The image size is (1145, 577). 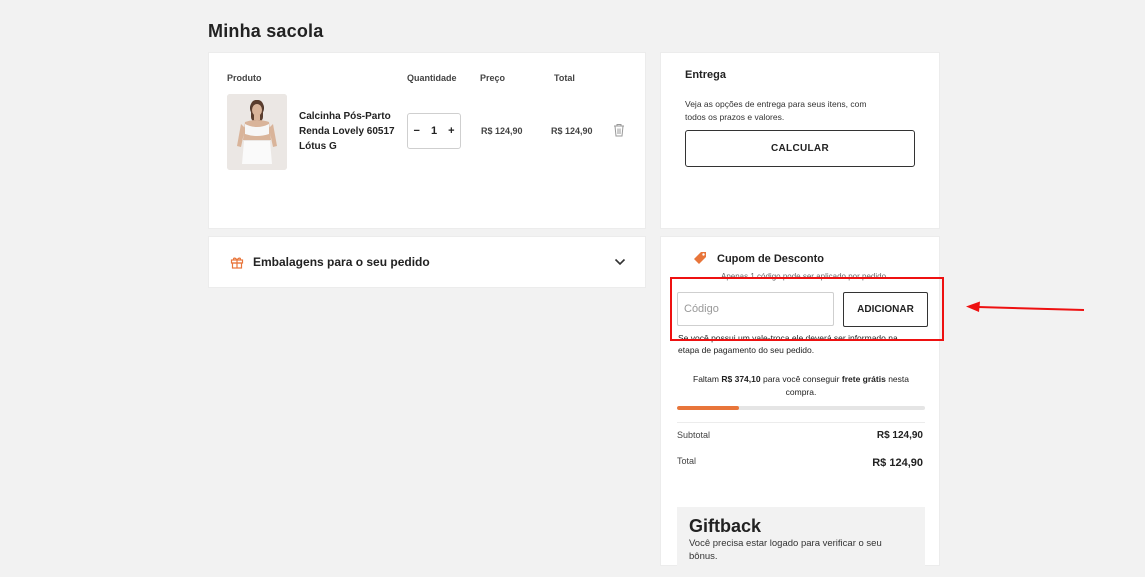 What do you see at coordinates (341, 262) in the screenshot?
I see `packaging-label: Embalagens para o seu pedido` at bounding box center [341, 262].